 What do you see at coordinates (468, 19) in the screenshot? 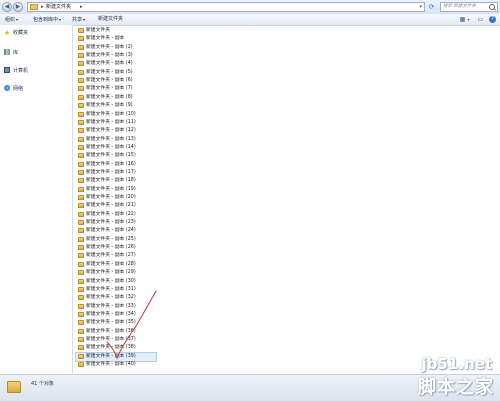
I see `chevron-down-icon: ▾` at bounding box center [468, 19].